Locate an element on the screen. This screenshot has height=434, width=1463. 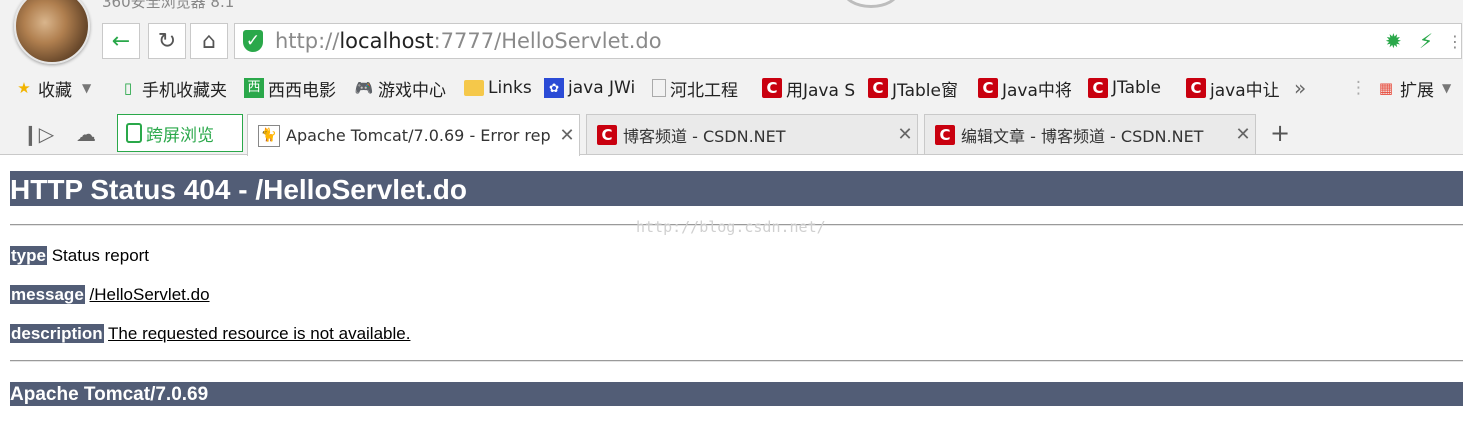
phone-icon: ▯ is located at coordinates (128, 88).